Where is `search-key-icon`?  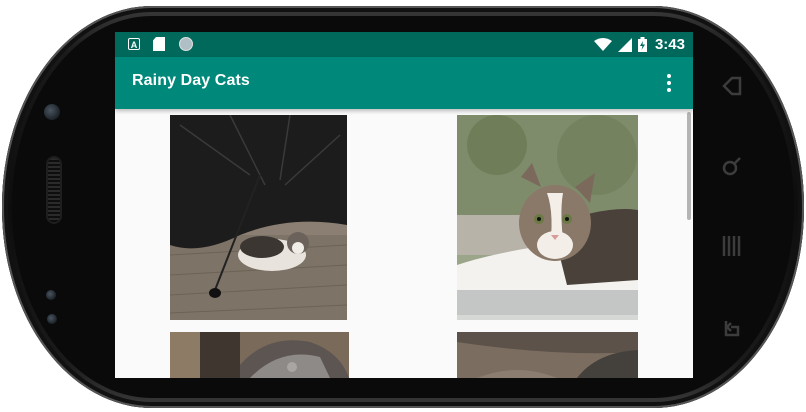
search-key-icon is located at coordinates (732, 166).